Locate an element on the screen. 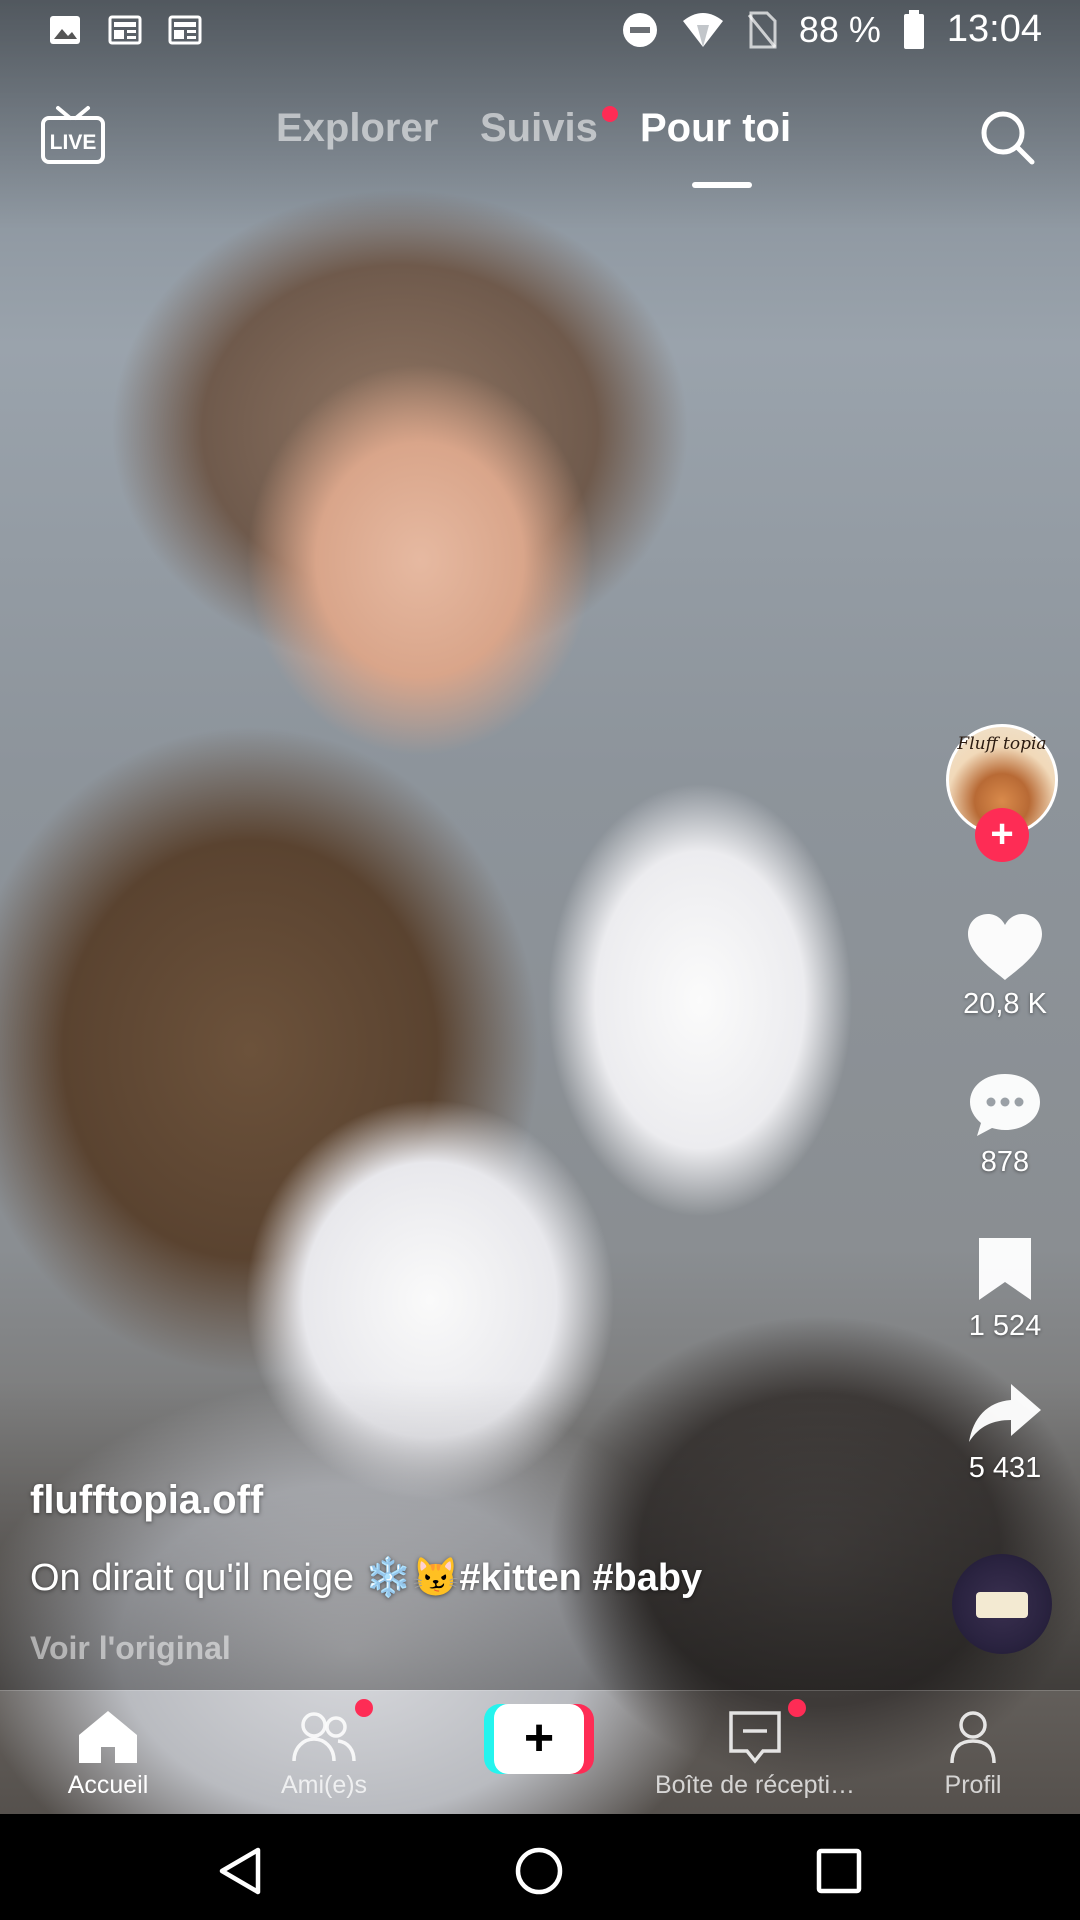  status-bar: 88 % 13:04 is located at coordinates (540, 31).